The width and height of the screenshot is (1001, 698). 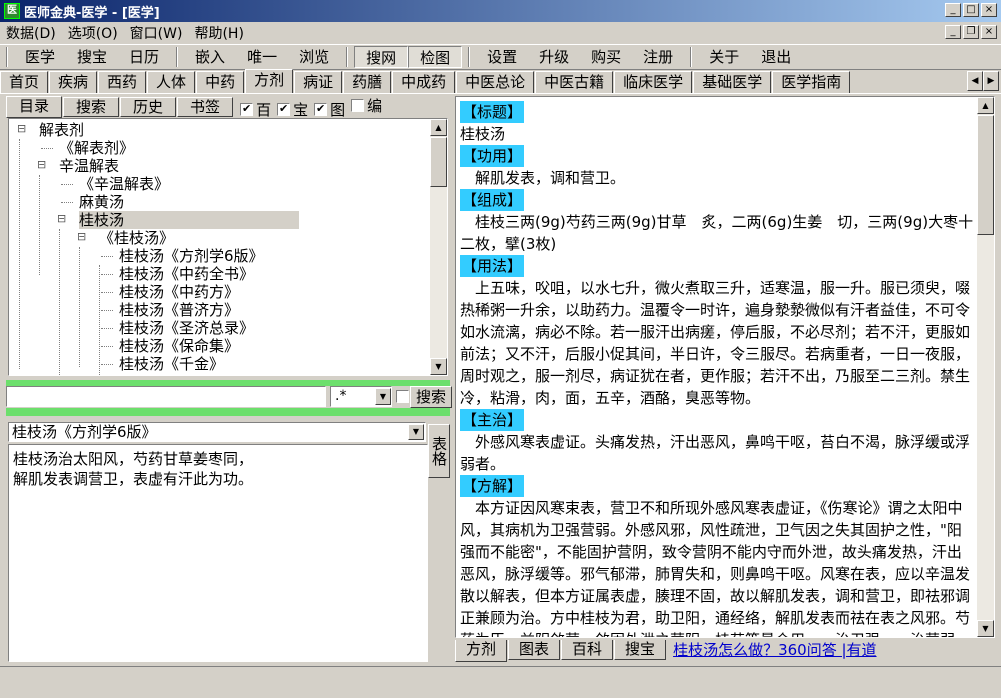 What do you see at coordinates (101, 202) in the screenshot?
I see `tree-item: 麻黄汤` at bounding box center [101, 202].